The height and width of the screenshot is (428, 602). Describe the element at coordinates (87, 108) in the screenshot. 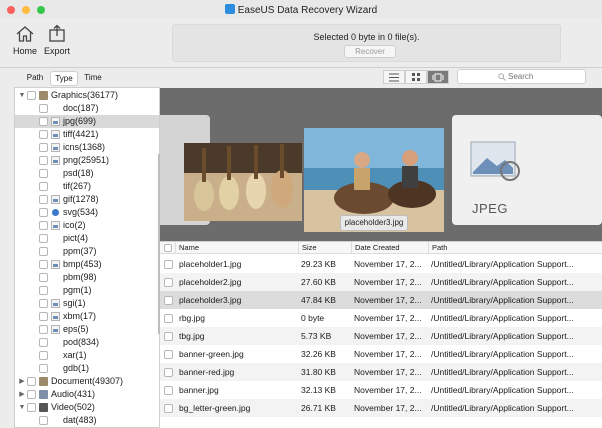

I see `tree-item-doc: doc(187)` at that location.